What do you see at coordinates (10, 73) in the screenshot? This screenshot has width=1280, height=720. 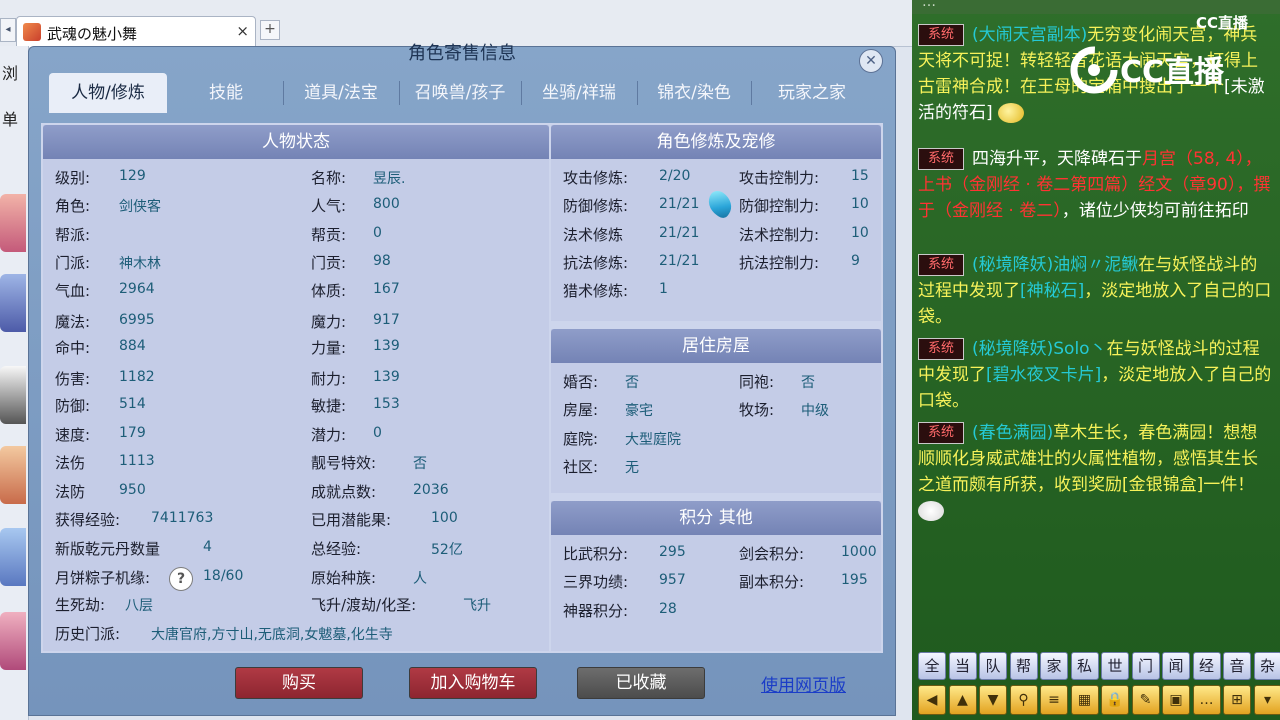 I see `side-label-browse: 浏` at bounding box center [10, 73].